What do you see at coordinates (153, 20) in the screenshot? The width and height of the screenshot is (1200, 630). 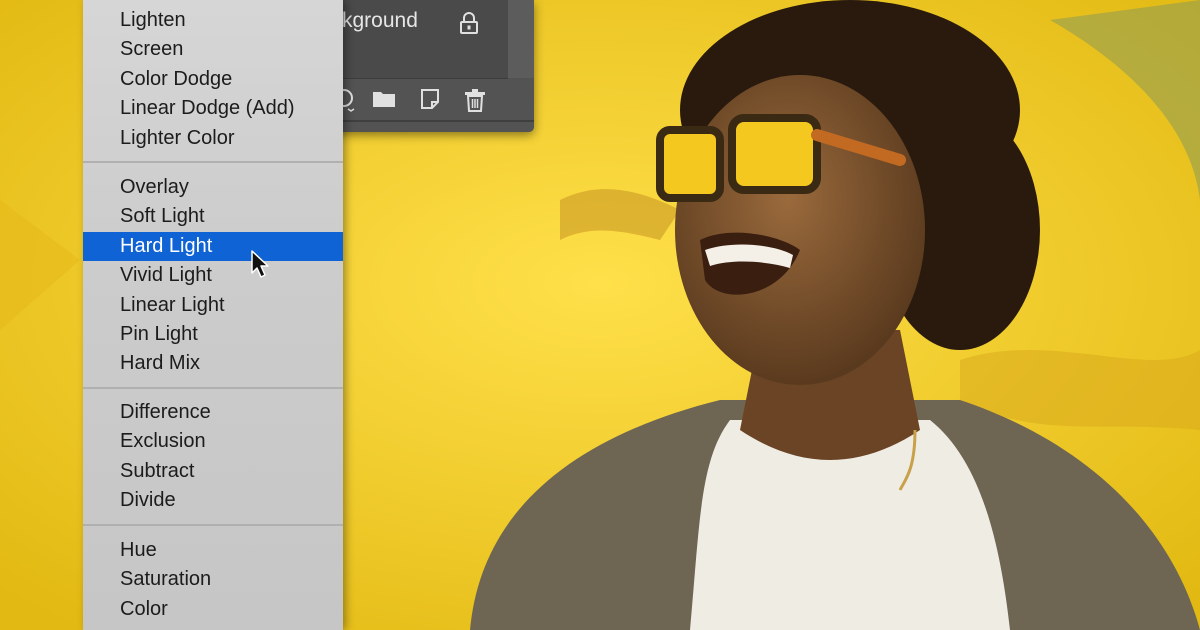 I see `blend-mode-label: Lighten` at bounding box center [153, 20].